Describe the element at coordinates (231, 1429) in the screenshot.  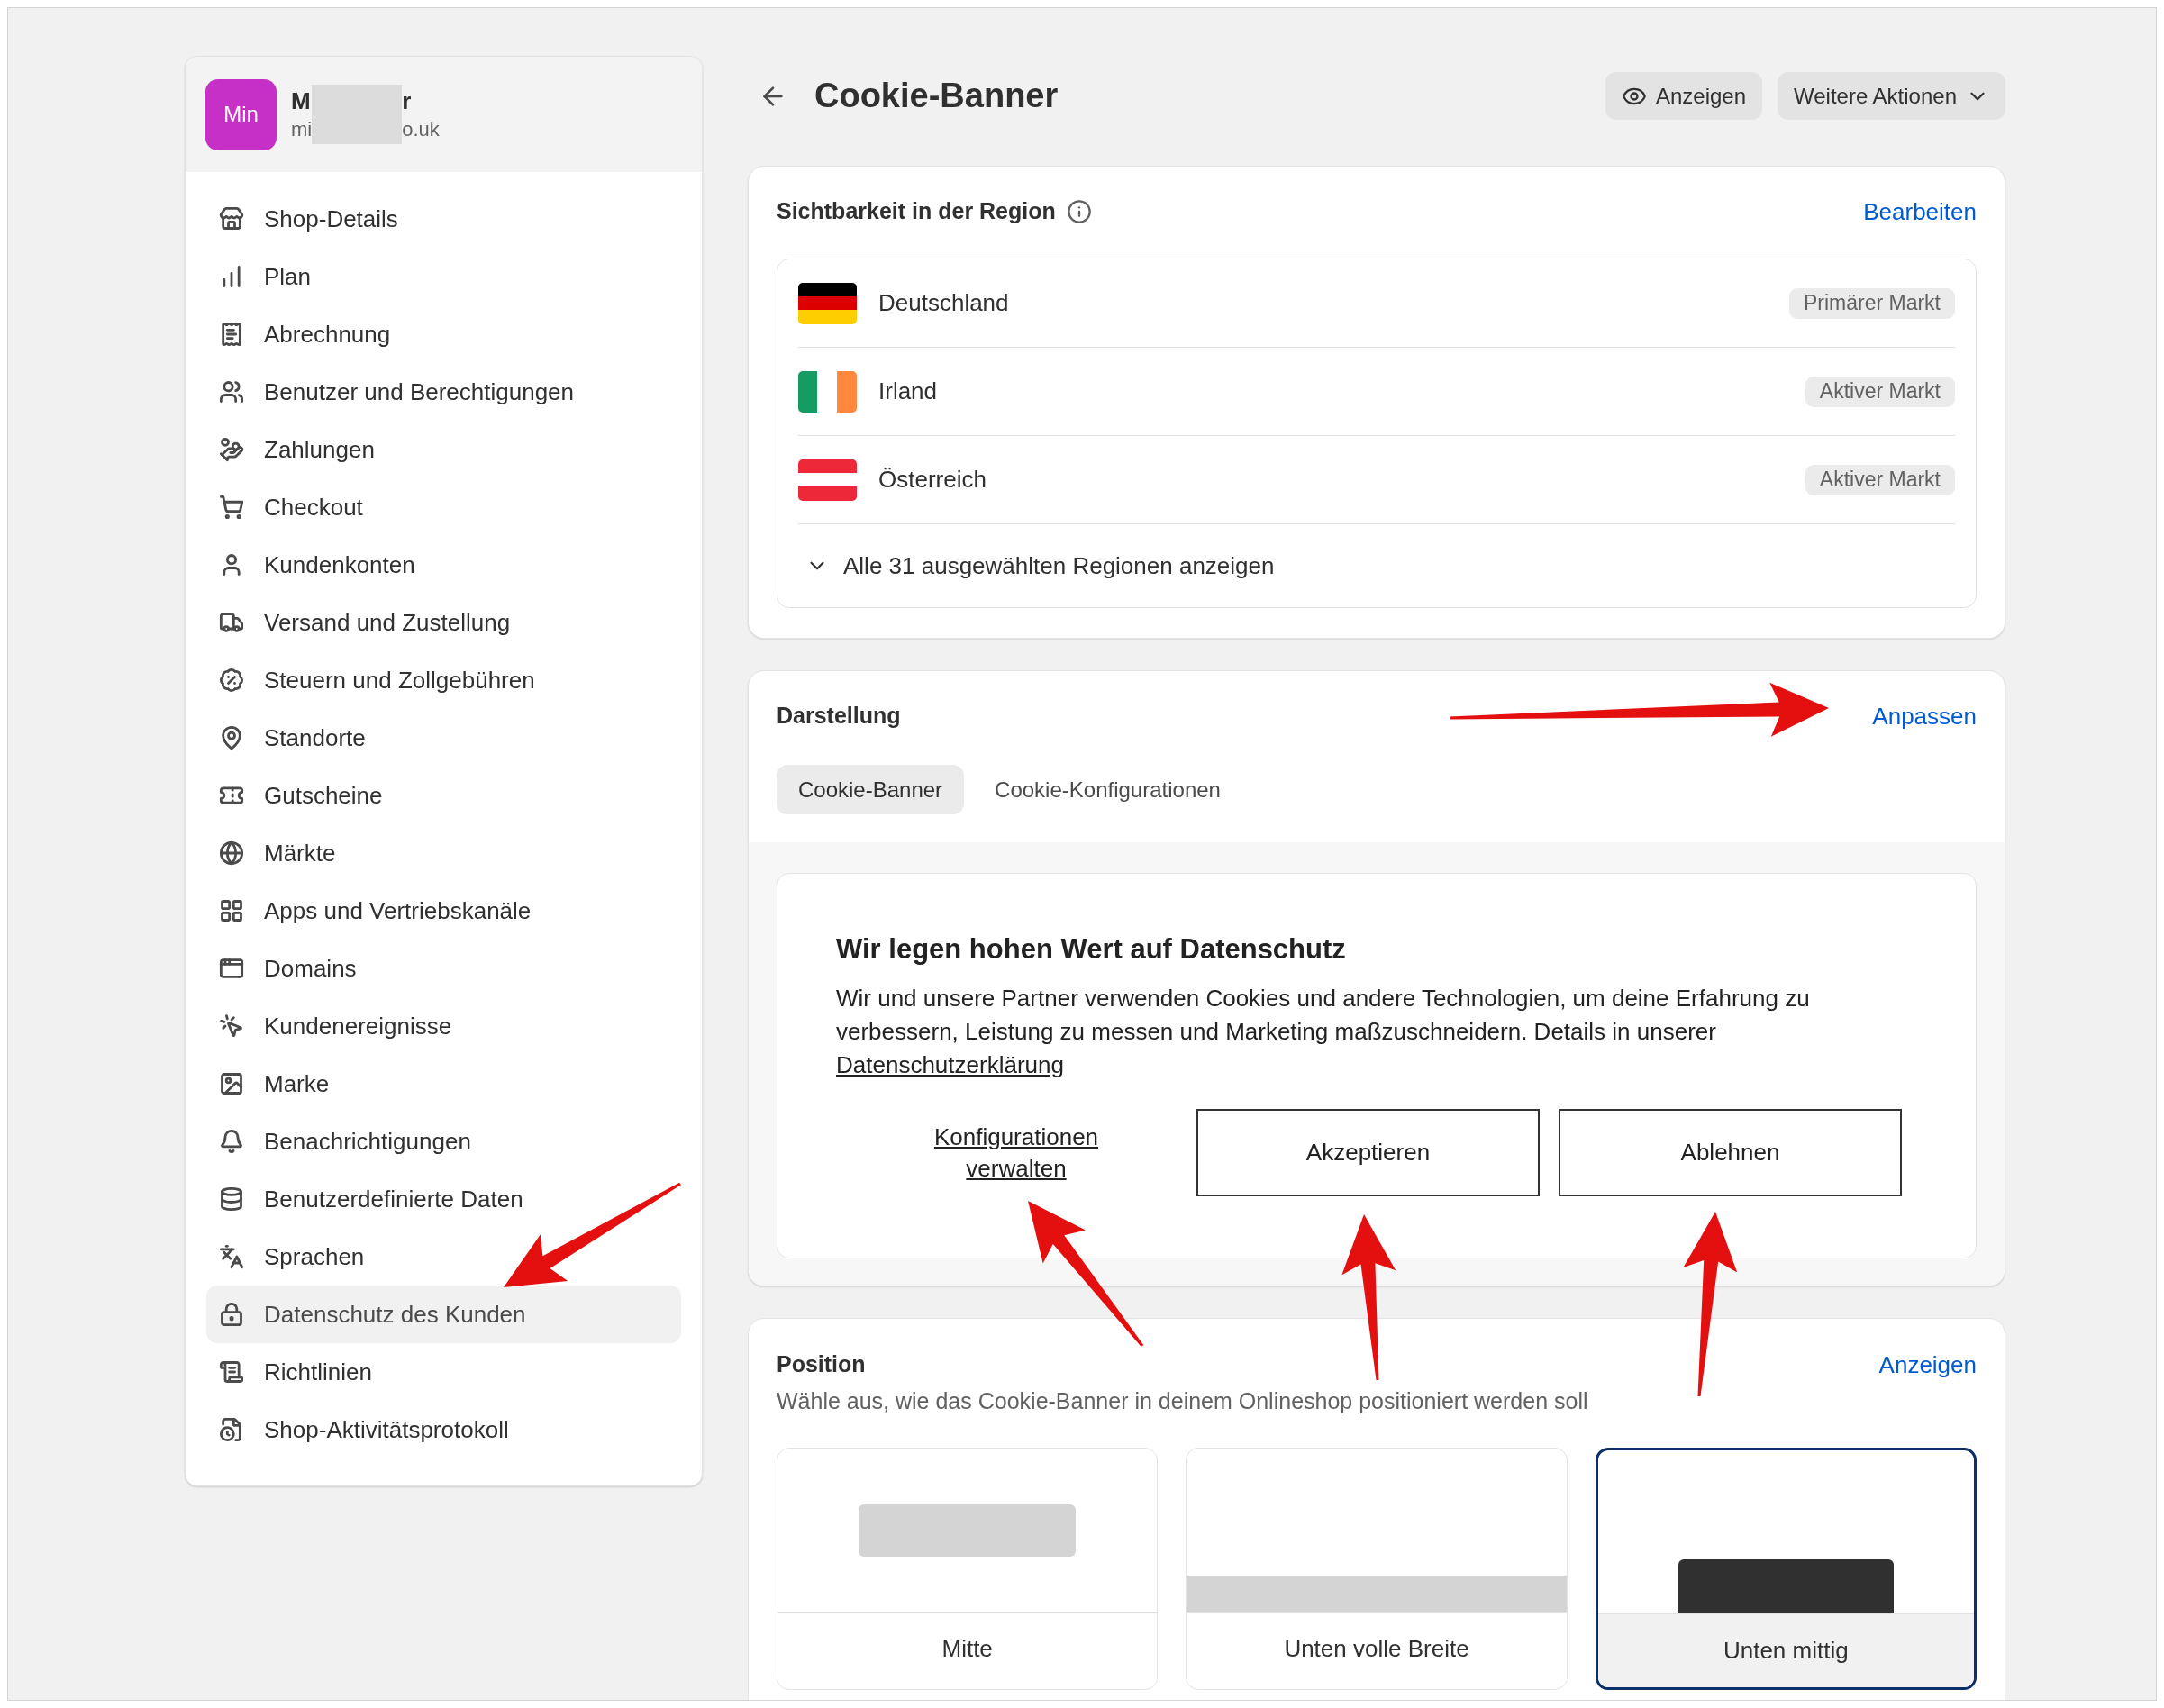
I see `file-clock-icon` at that location.